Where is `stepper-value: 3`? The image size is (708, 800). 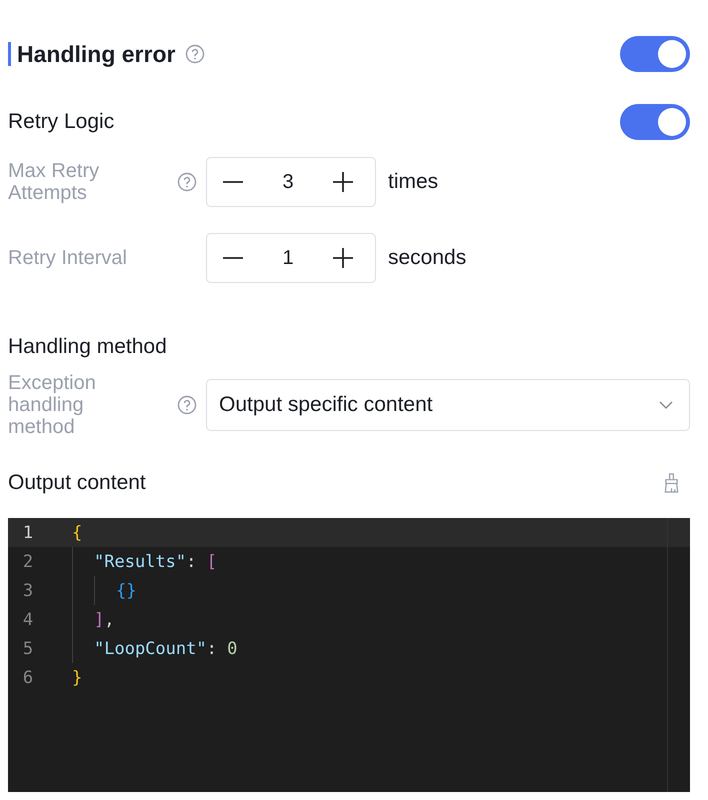 stepper-value: 3 is located at coordinates (288, 182).